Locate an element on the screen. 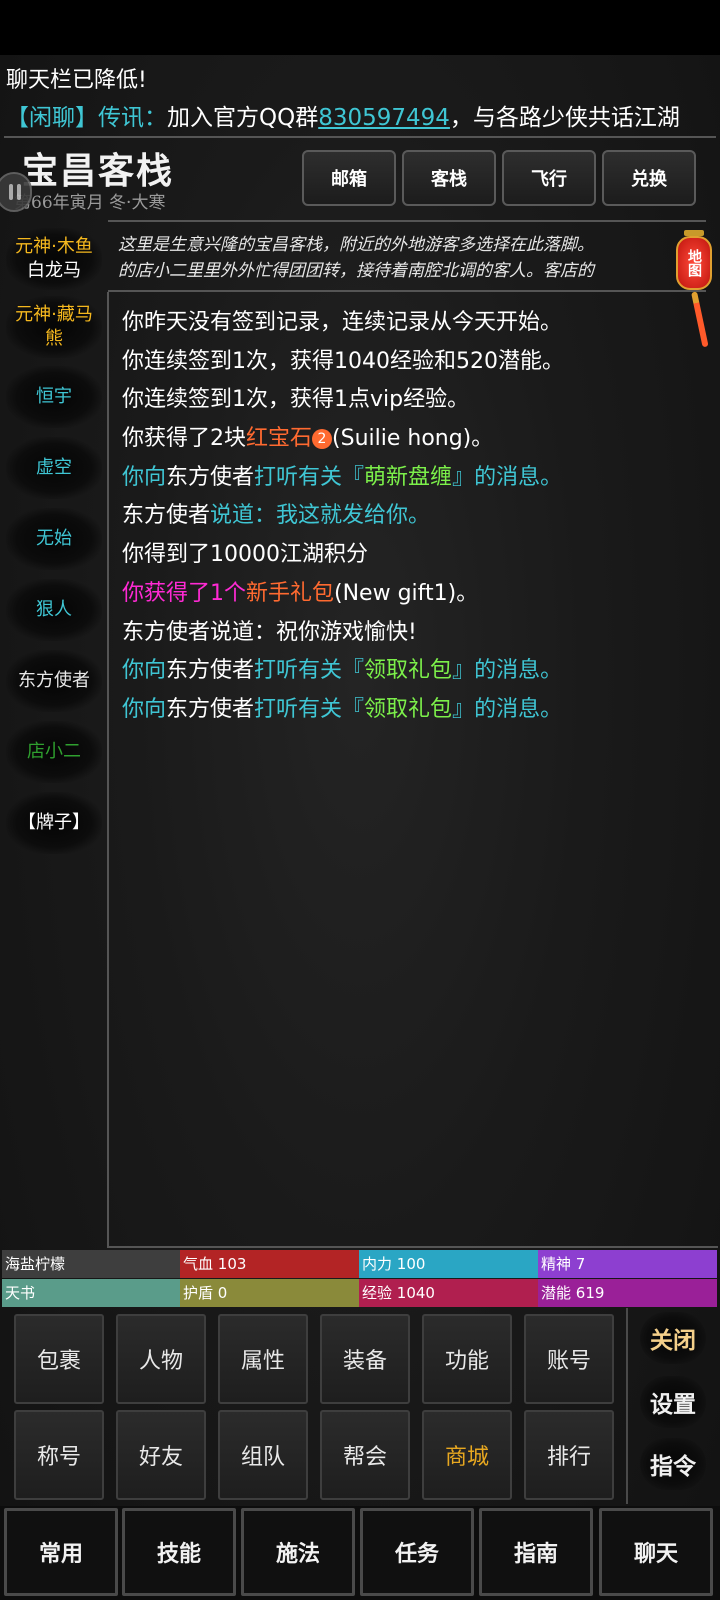 The image size is (720, 1600). tab-cast: 施法 is located at coordinates (298, 1552).